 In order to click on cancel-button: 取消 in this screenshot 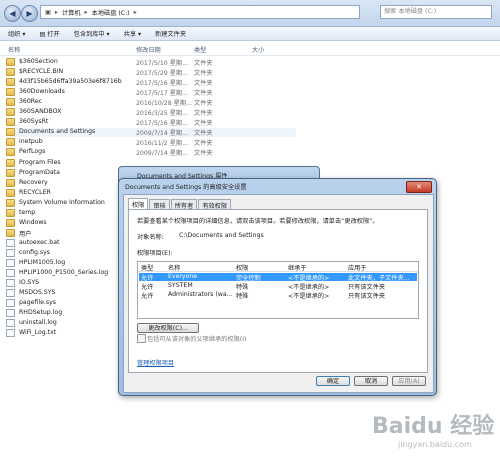, I will do `click(371, 381)`.